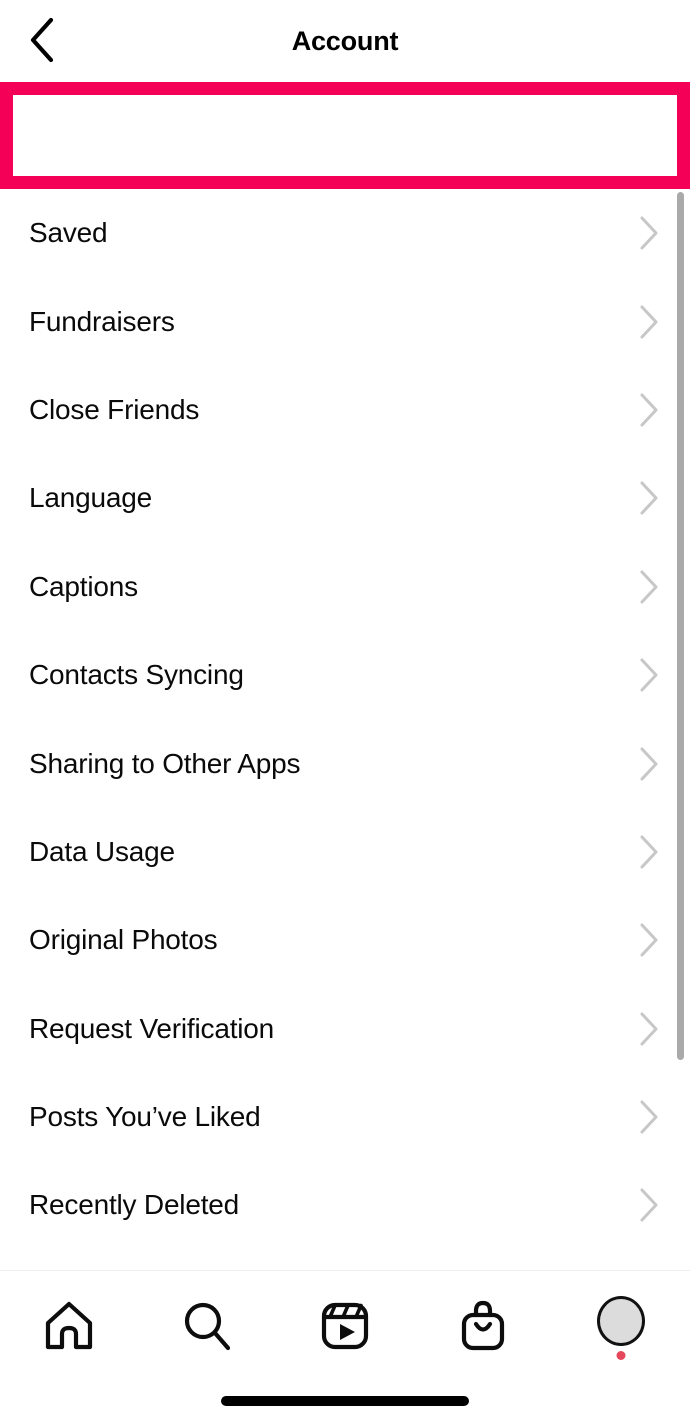 This screenshot has width=690, height=1424. What do you see at coordinates (345, 587) in the screenshot?
I see `list-item-captions: Captions` at bounding box center [345, 587].